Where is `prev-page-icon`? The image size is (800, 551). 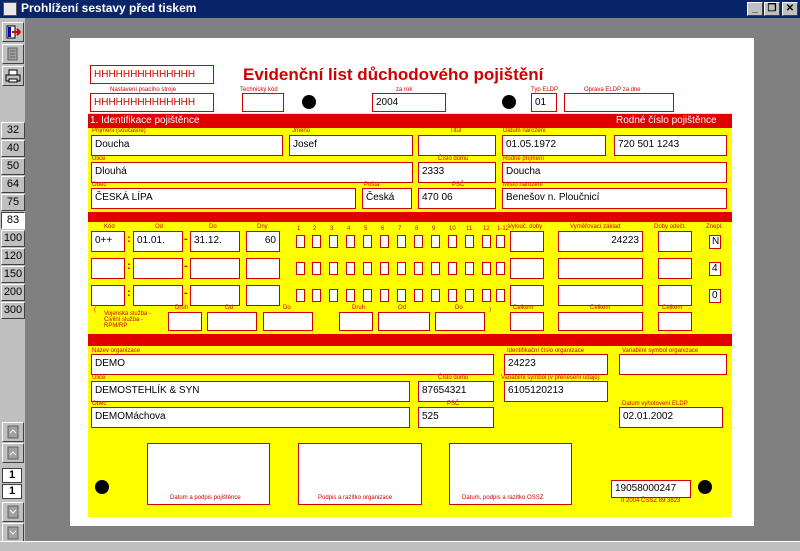 prev-page-icon is located at coordinates (13, 453).